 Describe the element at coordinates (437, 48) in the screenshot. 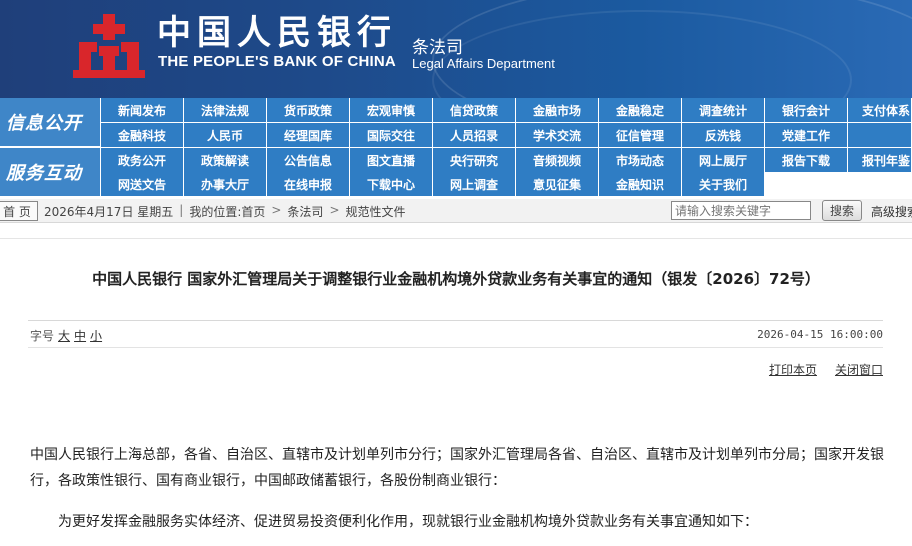

I see `department-name-cn: 条法司` at that location.